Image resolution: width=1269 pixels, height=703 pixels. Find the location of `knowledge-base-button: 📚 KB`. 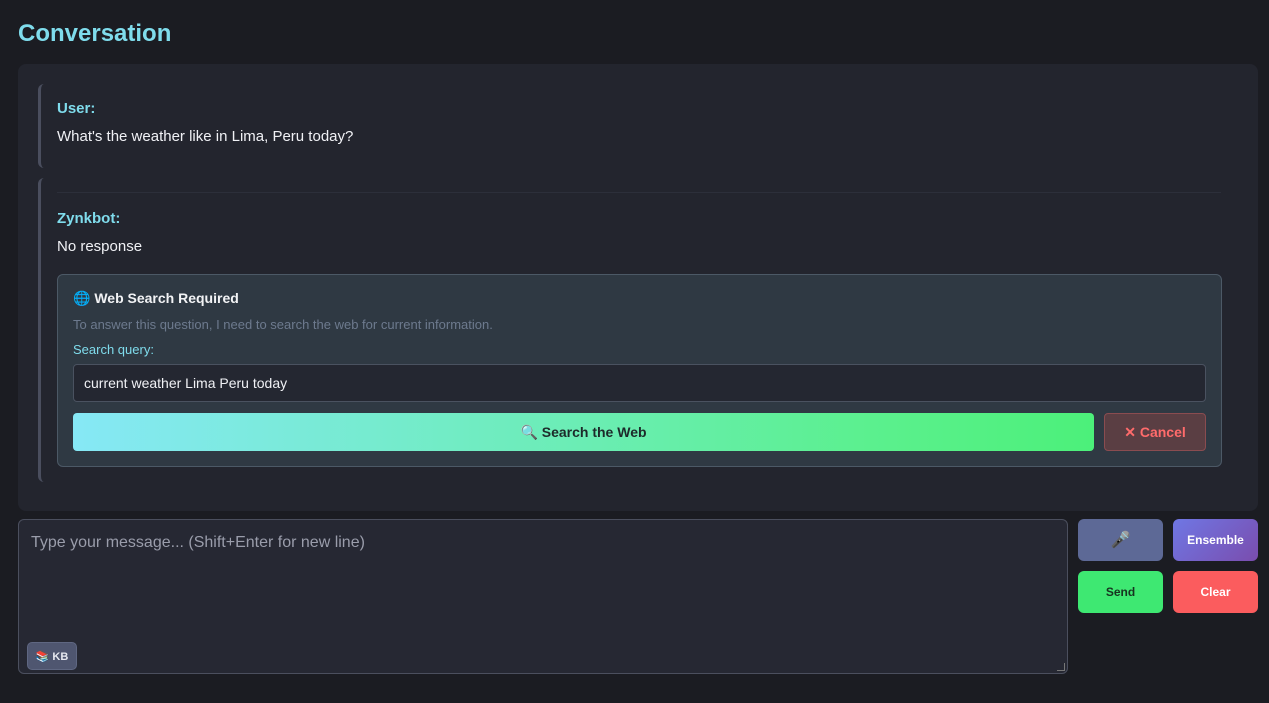

knowledge-base-button: 📚 KB is located at coordinates (52, 656).